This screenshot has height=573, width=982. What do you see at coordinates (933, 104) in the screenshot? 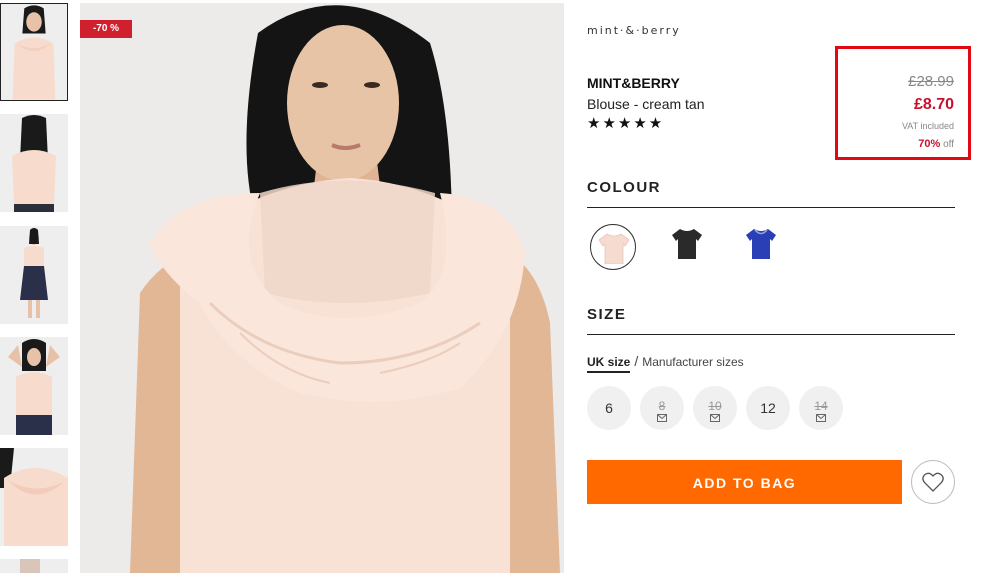
I see `sale-price: £8.70` at bounding box center [933, 104].